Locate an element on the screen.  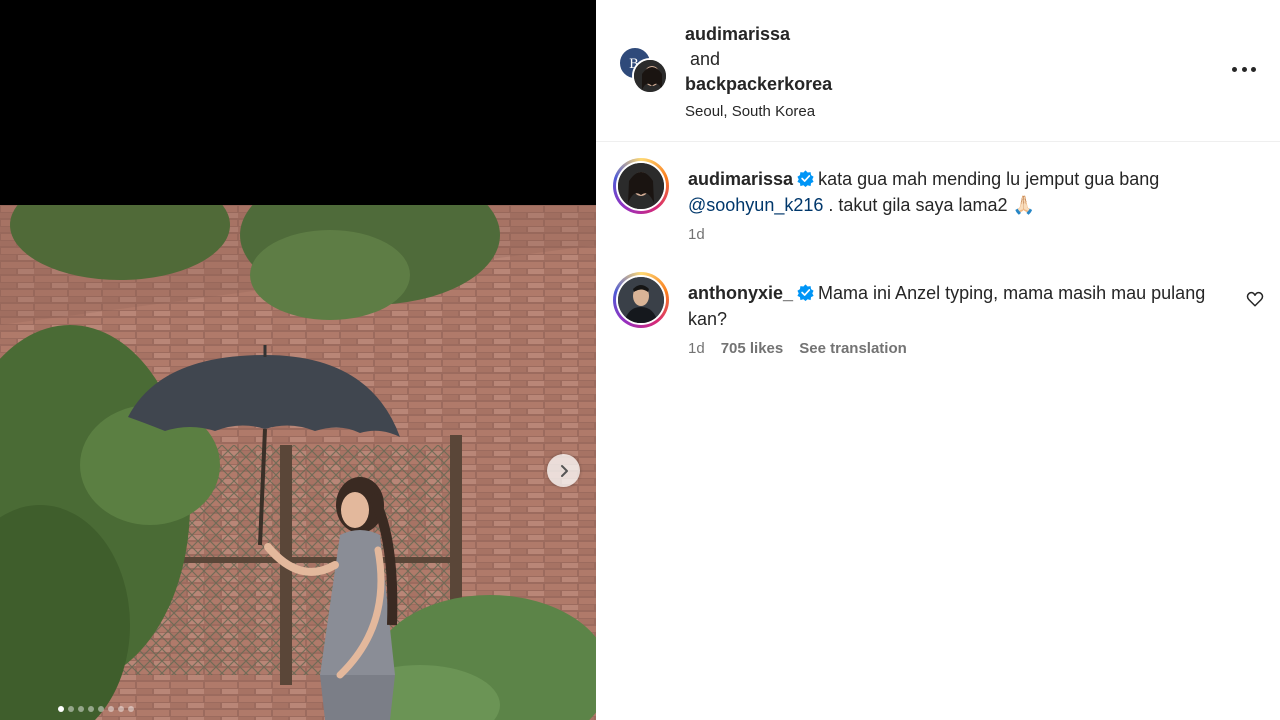
likes-count: 705 likes is located at coordinates (752, 348).